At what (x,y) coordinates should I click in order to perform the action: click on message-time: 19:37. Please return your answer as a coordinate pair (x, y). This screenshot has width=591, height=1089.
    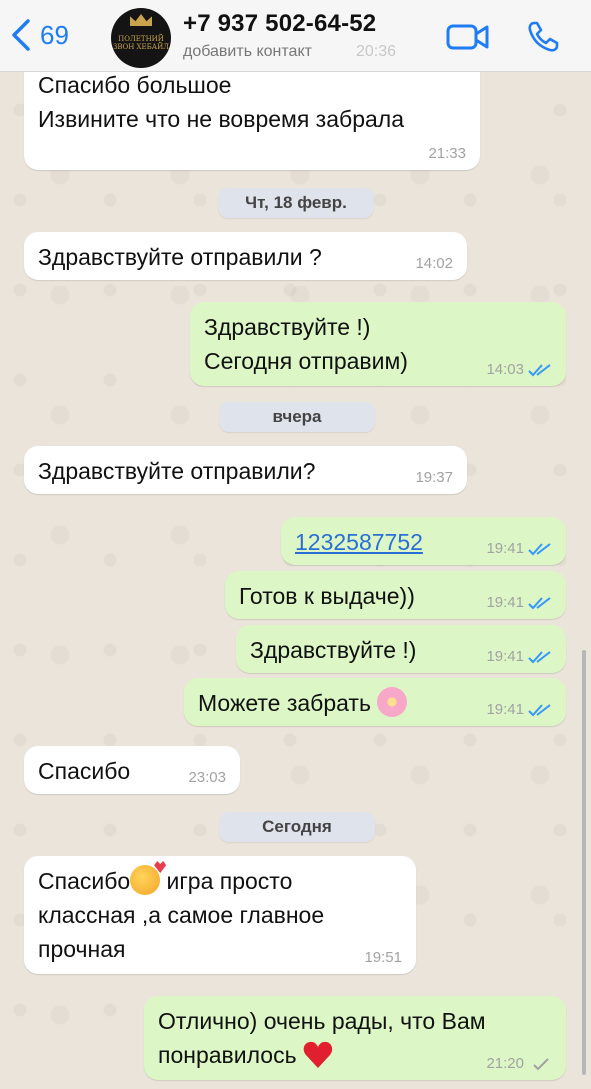
    Looking at the image, I should click on (434, 477).